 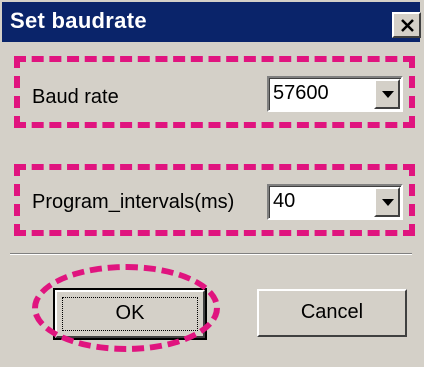 I want to click on close-x-icon, so click(x=407, y=25).